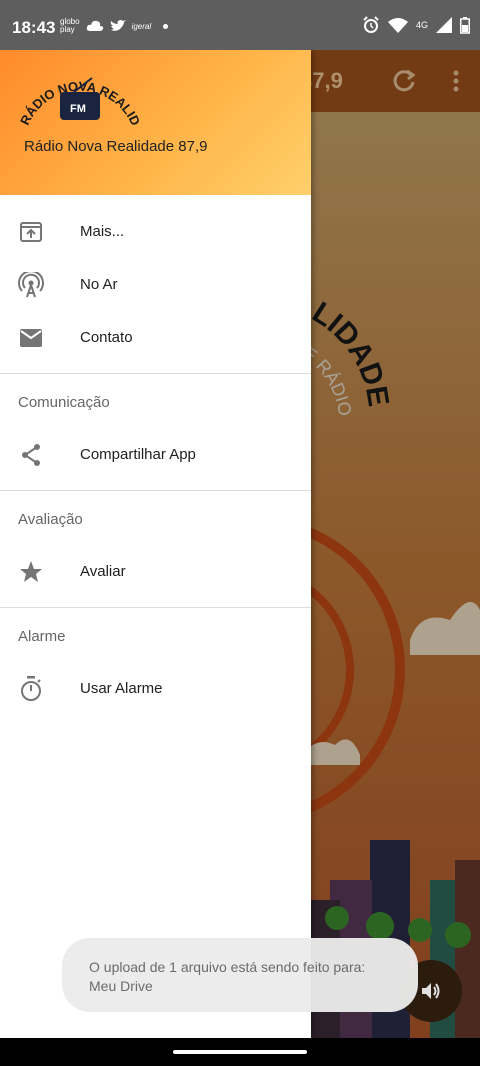  I want to click on menu-item-usar-alarme: Usar Alarme, so click(155, 688).